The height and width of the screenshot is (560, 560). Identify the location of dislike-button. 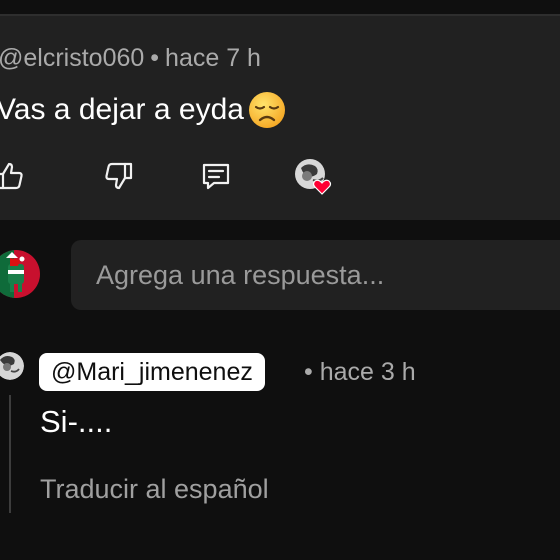
(118, 178).